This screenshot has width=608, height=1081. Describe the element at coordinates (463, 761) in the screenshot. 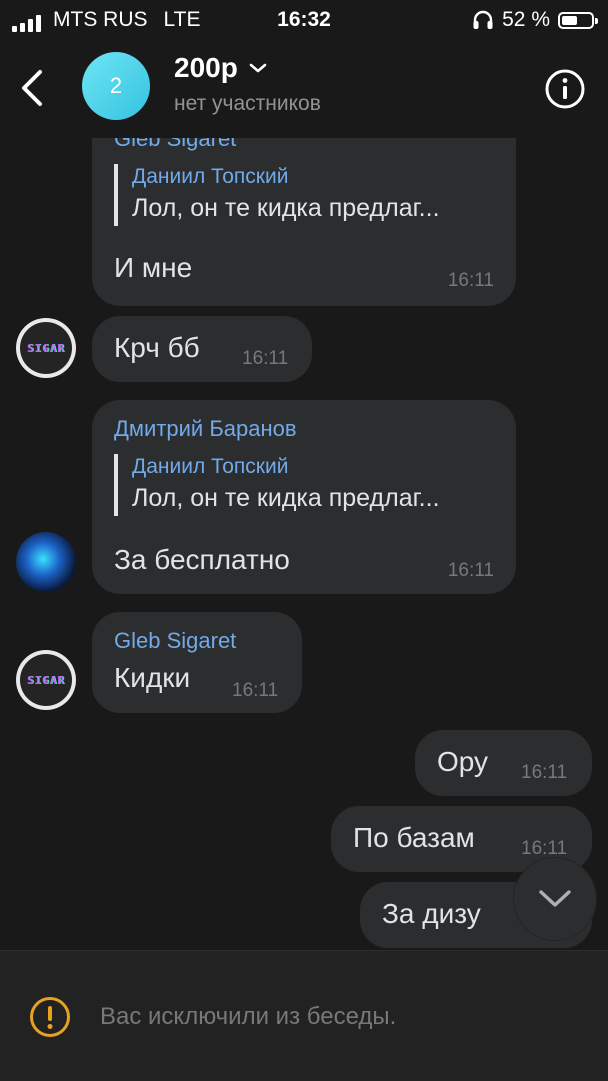

I see `message-text: Ору` at that location.